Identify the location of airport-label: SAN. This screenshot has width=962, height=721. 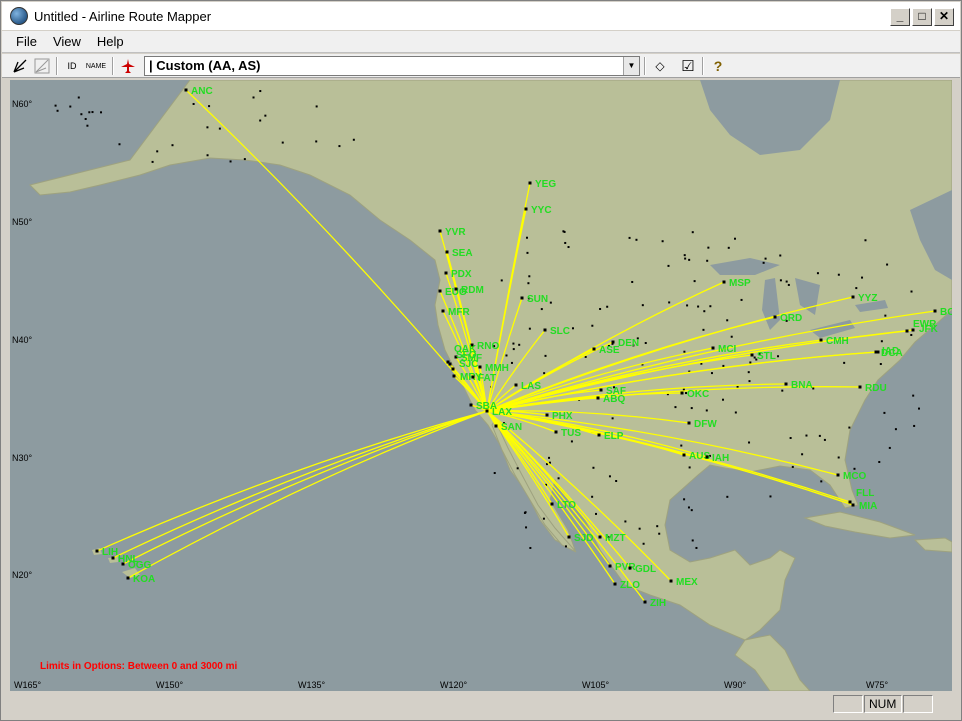
(511, 427).